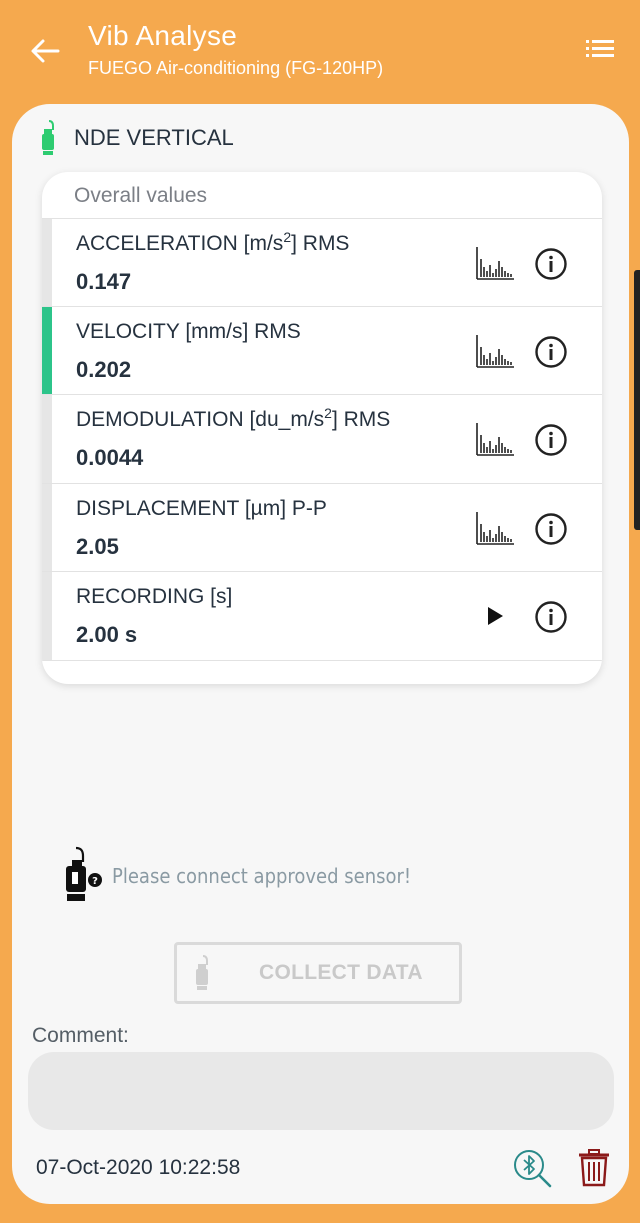 The width and height of the screenshot is (640, 1223). I want to click on page-subtitle: FUEGO Air-conditioning (FG-120HP), so click(236, 68).